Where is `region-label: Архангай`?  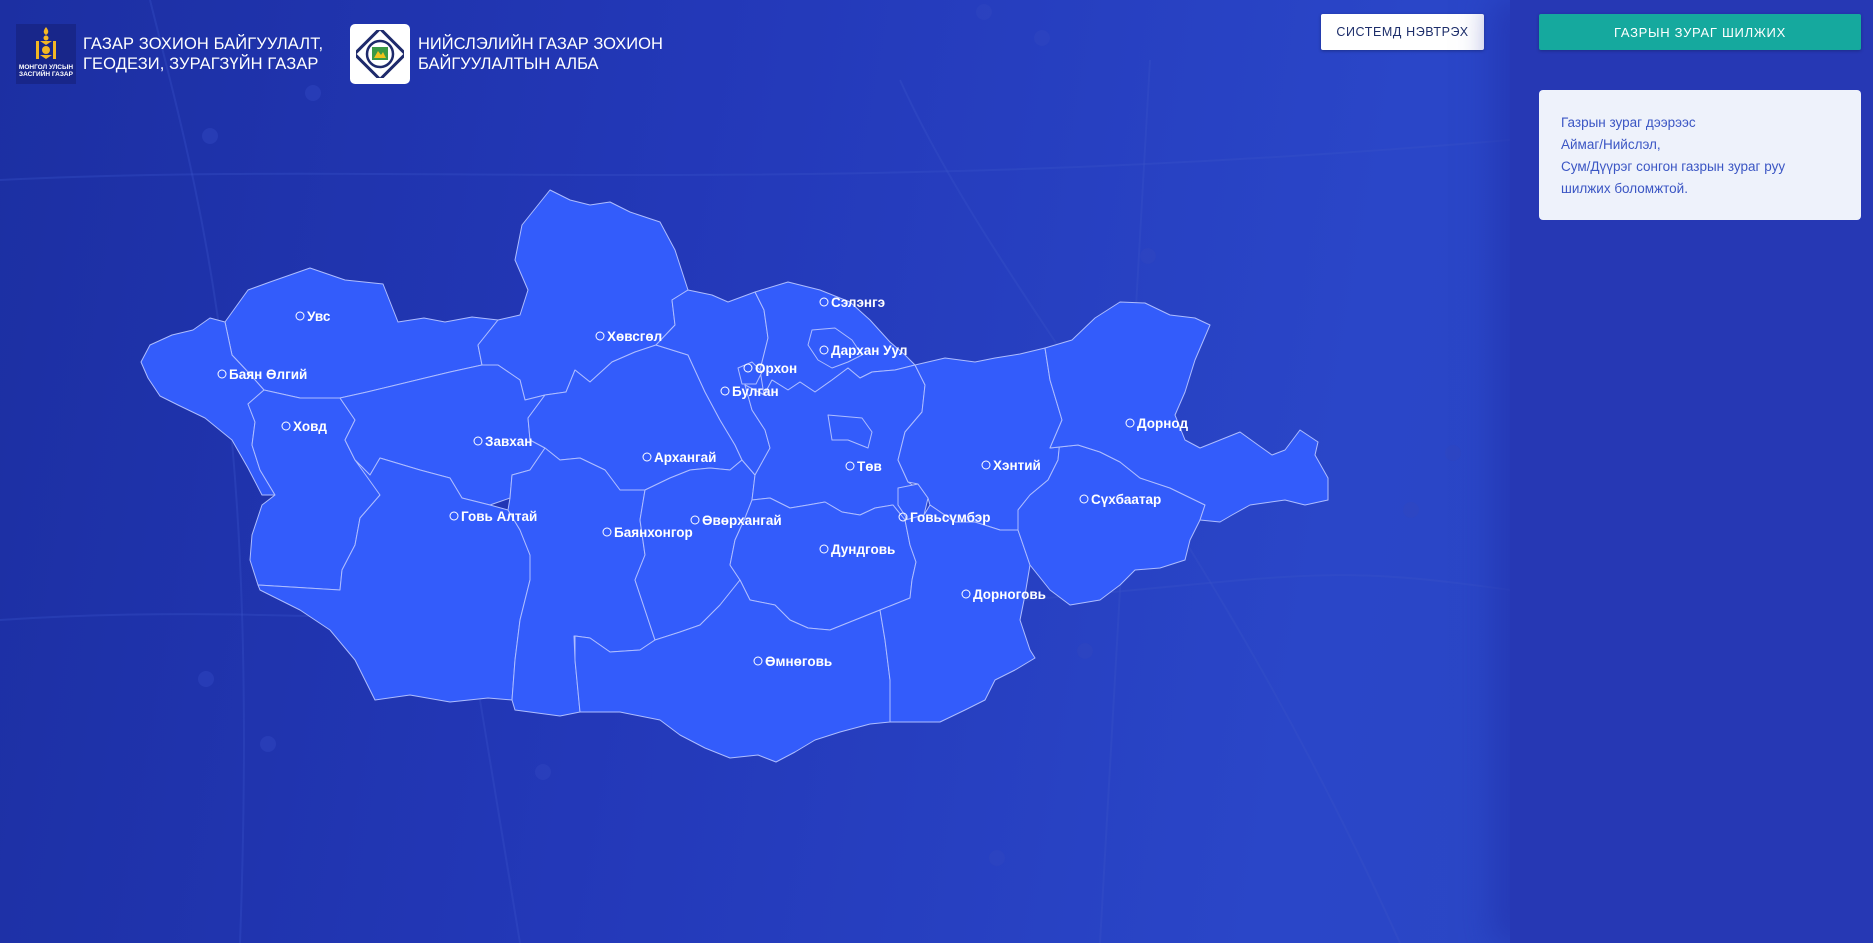 region-label: Архангай is located at coordinates (679, 457).